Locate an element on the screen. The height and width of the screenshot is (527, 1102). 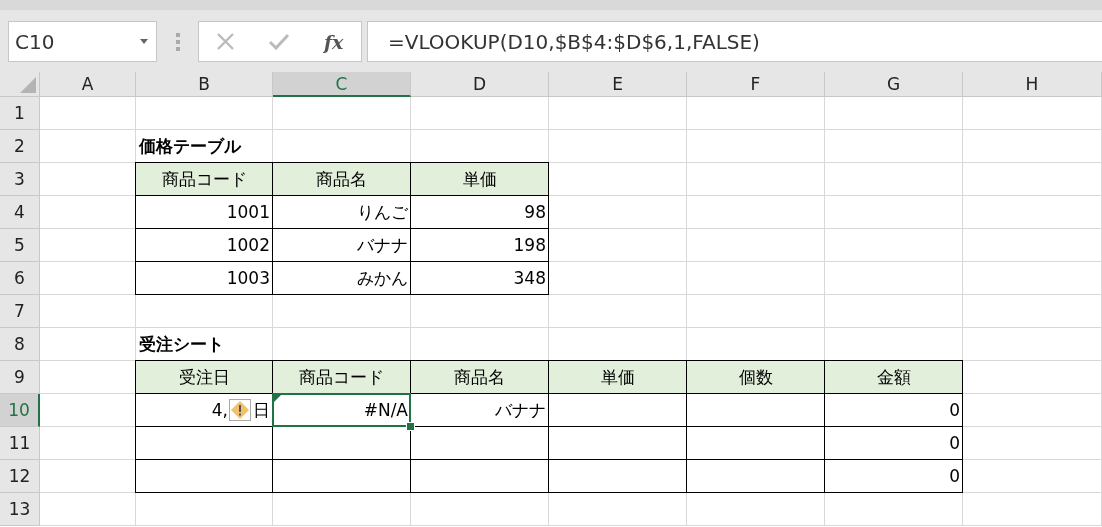
name-box: C10 is located at coordinates (82, 41).